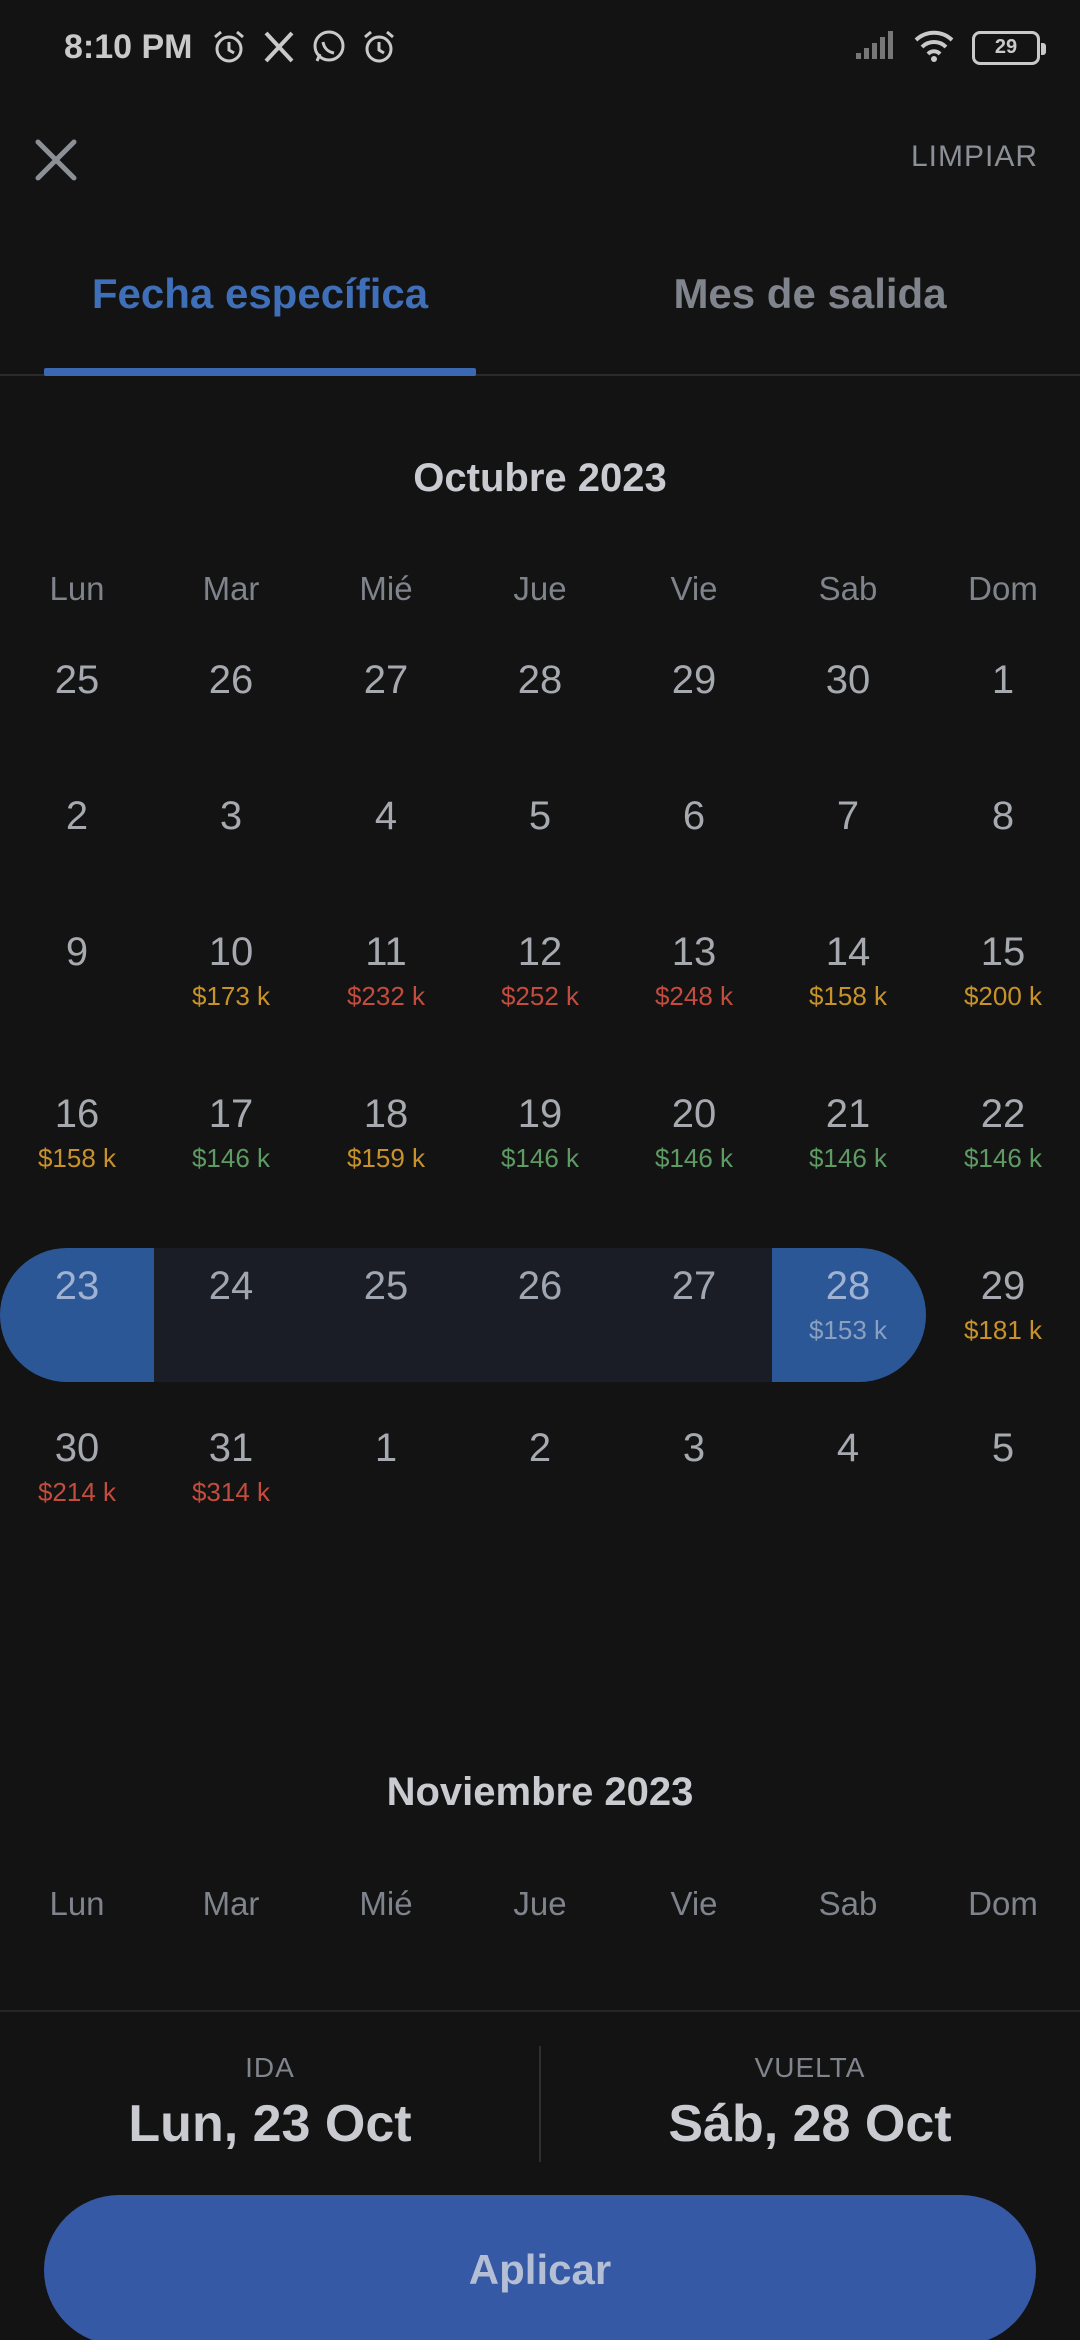 The height and width of the screenshot is (2340, 1080). Describe the element at coordinates (77, 1492) in the screenshot. I see `day-price: $214 k` at that location.